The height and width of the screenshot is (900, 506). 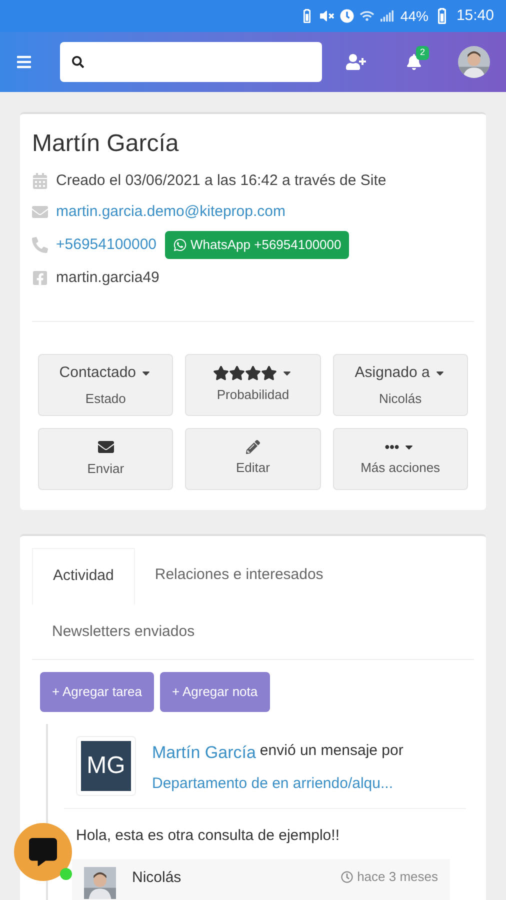 What do you see at coordinates (356, 62) in the screenshot?
I see `add-user-icon` at bounding box center [356, 62].